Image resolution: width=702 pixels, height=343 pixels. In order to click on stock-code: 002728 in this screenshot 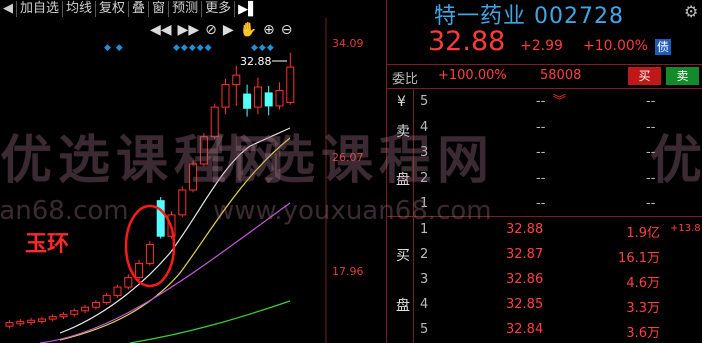, I will do `click(579, 16)`.